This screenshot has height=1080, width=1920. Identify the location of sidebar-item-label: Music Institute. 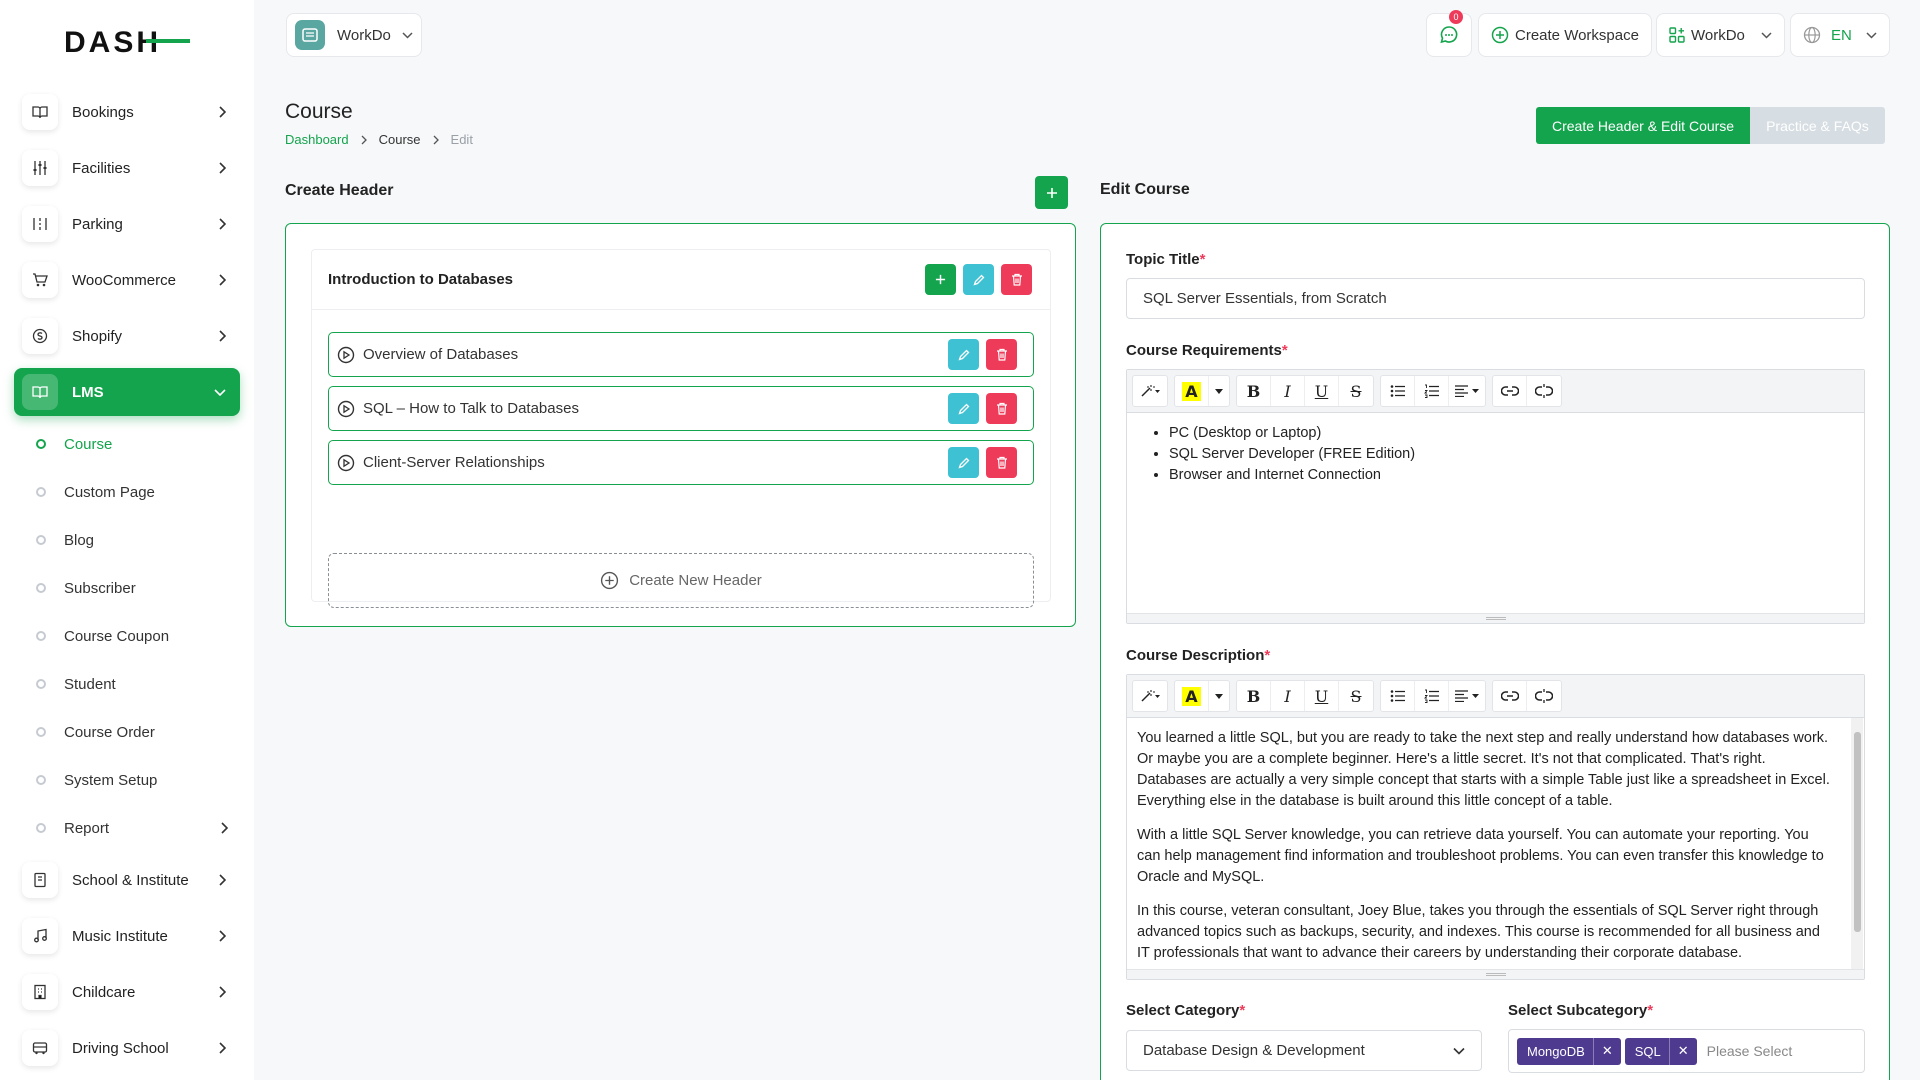
(120, 936).